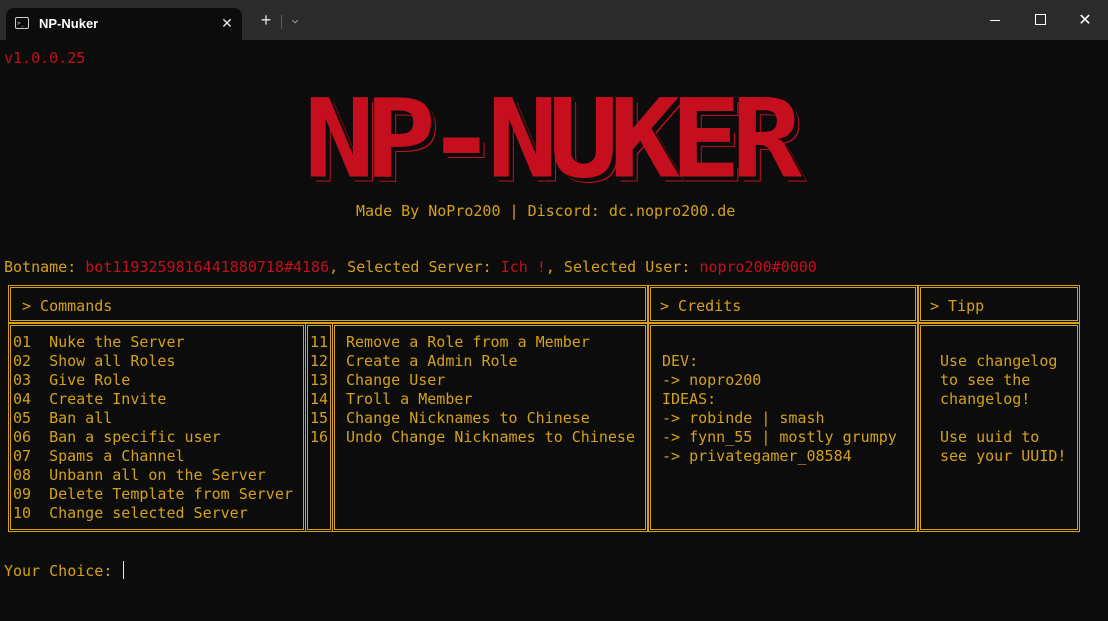  Describe the element at coordinates (552, 139) in the screenshot. I see `logo-text: NP-NUKER` at that location.